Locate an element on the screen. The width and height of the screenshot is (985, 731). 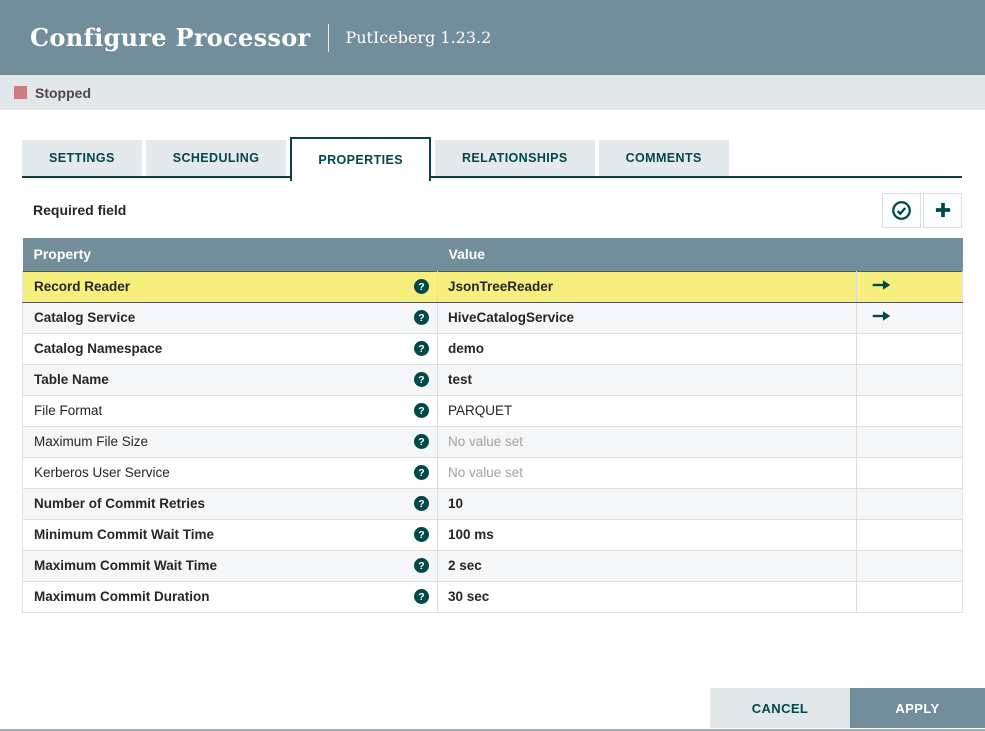
required-field-label: Required field is located at coordinates (80, 210).